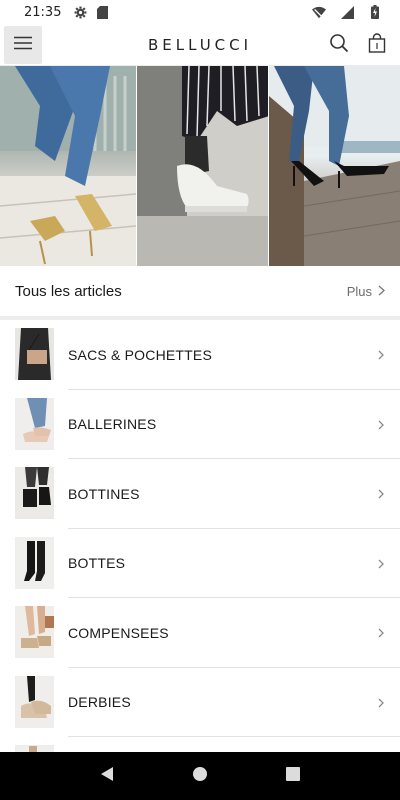 This screenshot has width=400, height=800. What do you see at coordinates (319, 12) in the screenshot?
I see `wifi-icon` at bounding box center [319, 12].